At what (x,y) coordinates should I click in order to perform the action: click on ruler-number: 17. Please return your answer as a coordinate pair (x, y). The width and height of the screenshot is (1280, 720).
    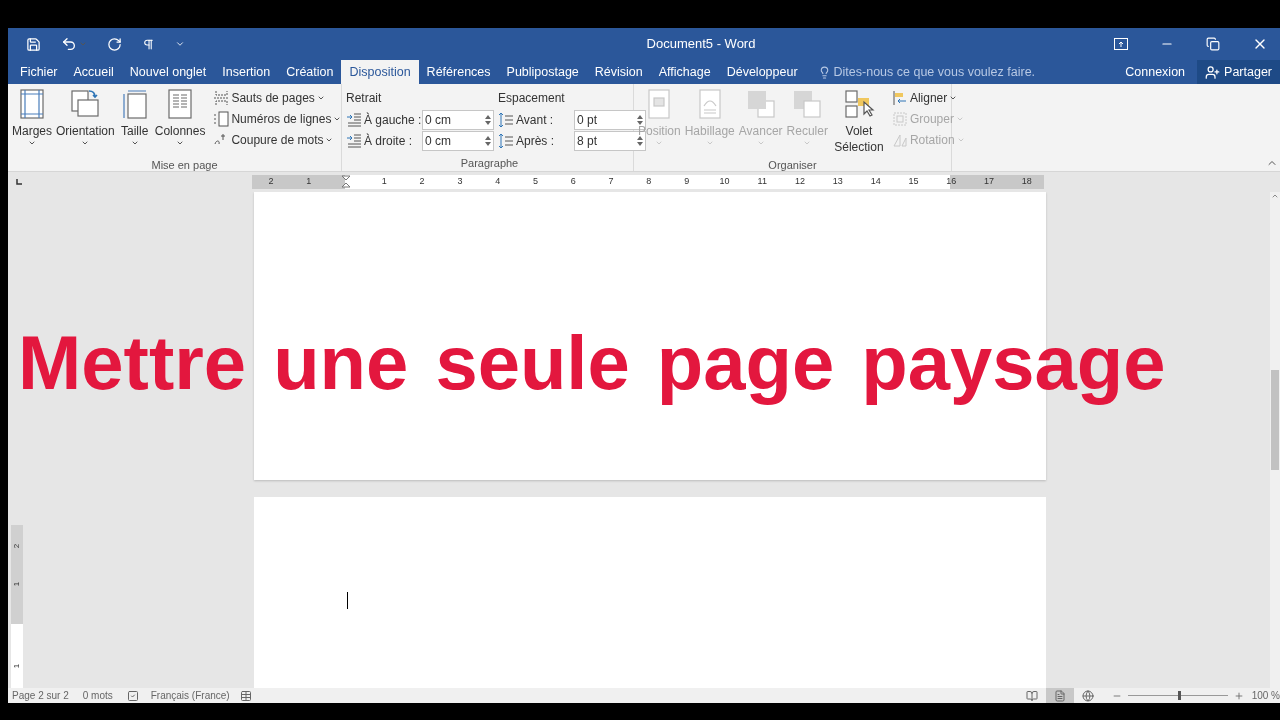
    Looking at the image, I should click on (989, 182).